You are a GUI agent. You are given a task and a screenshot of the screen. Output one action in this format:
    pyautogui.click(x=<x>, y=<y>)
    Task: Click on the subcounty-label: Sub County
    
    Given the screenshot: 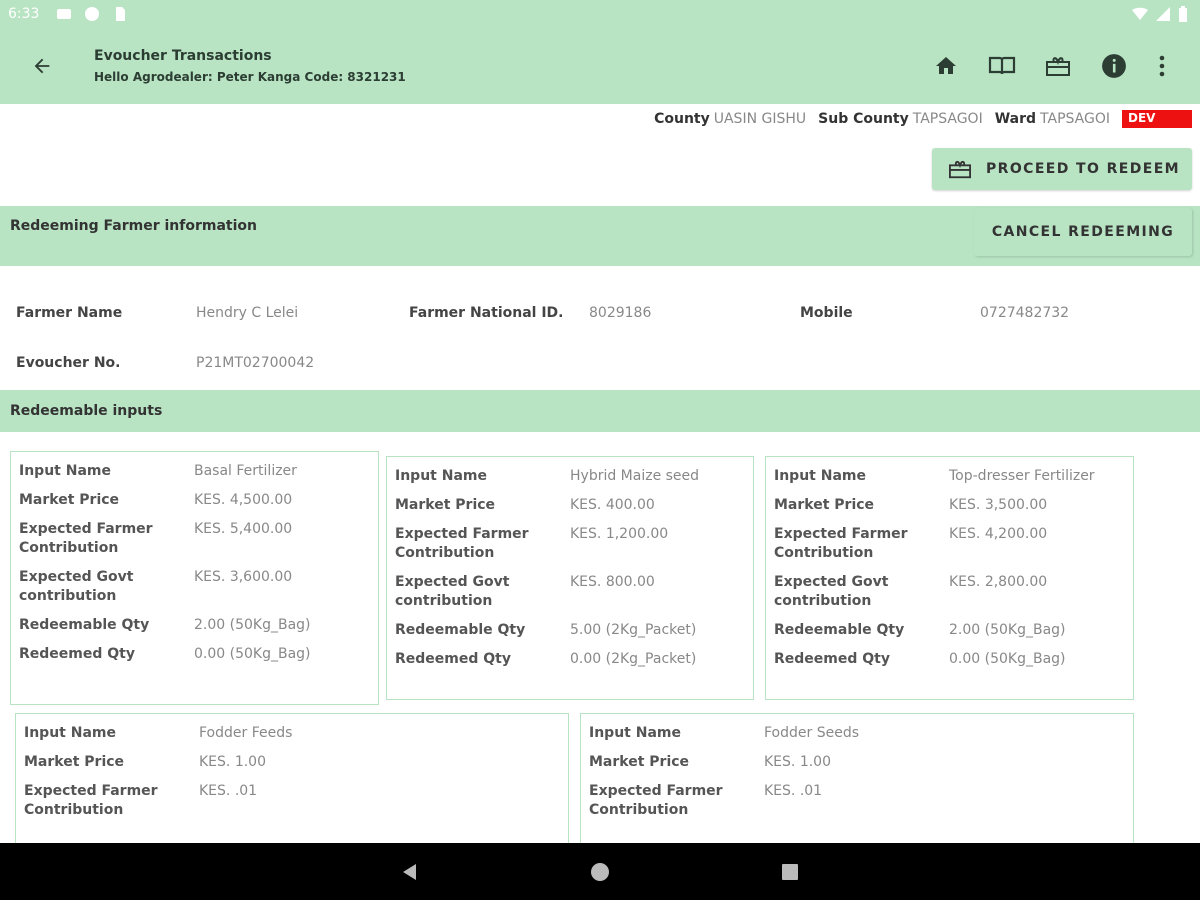 What is the action you would take?
    pyautogui.click(x=863, y=119)
    